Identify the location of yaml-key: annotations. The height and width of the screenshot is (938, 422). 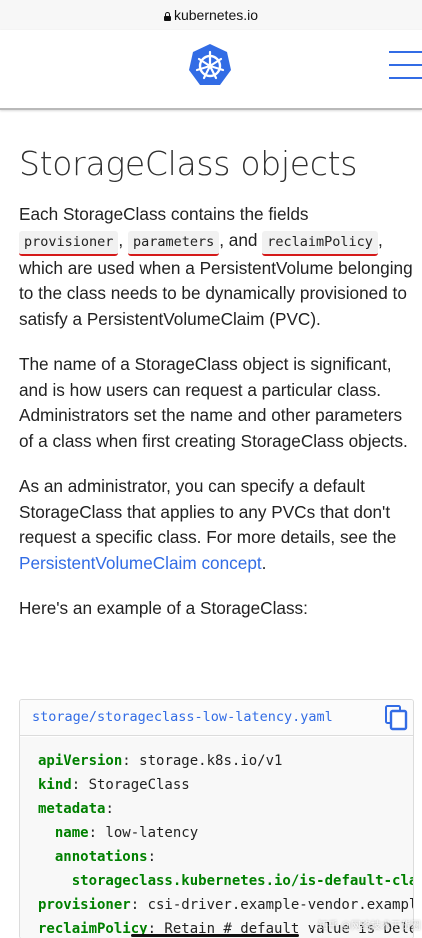
(101, 857).